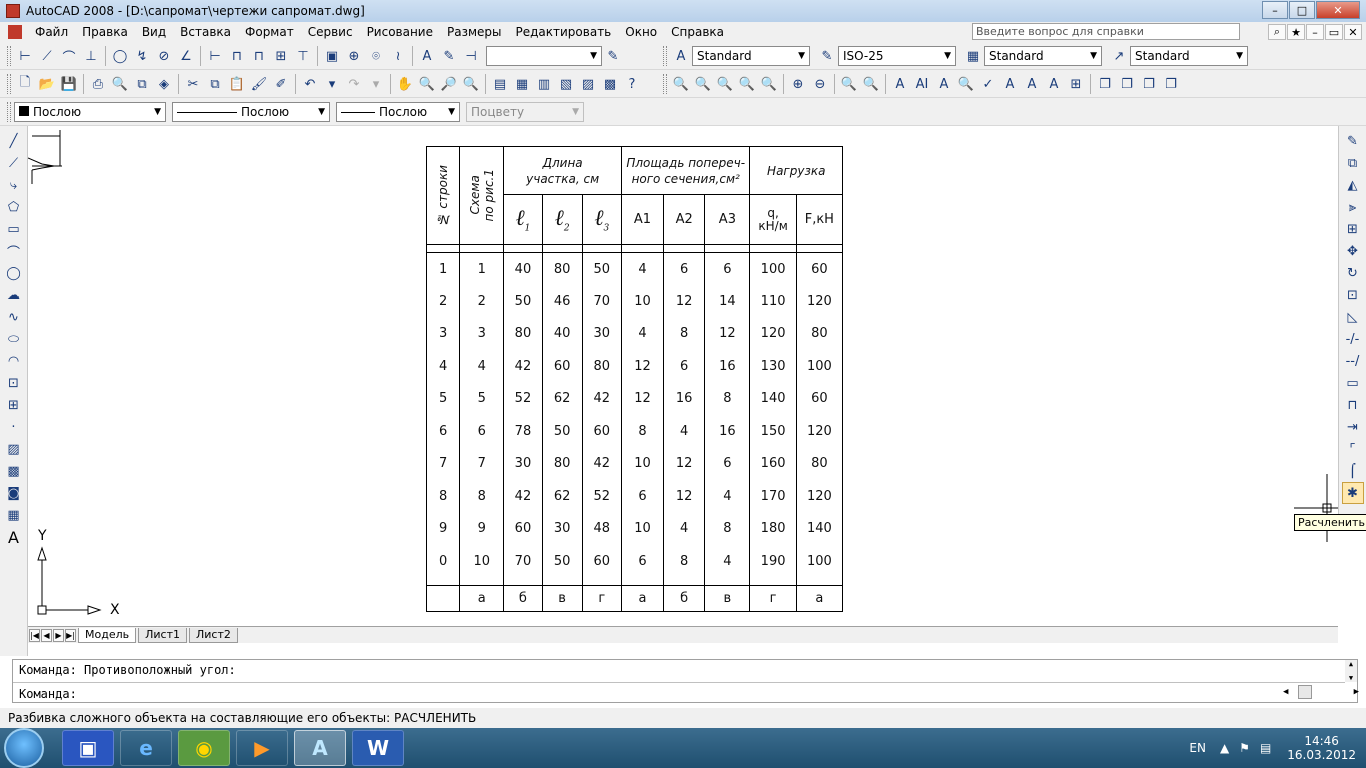 Image resolution: width=1366 pixels, height=768 pixels. Describe the element at coordinates (69, 84) in the screenshot. I see `save-icon: 💾` at that location.